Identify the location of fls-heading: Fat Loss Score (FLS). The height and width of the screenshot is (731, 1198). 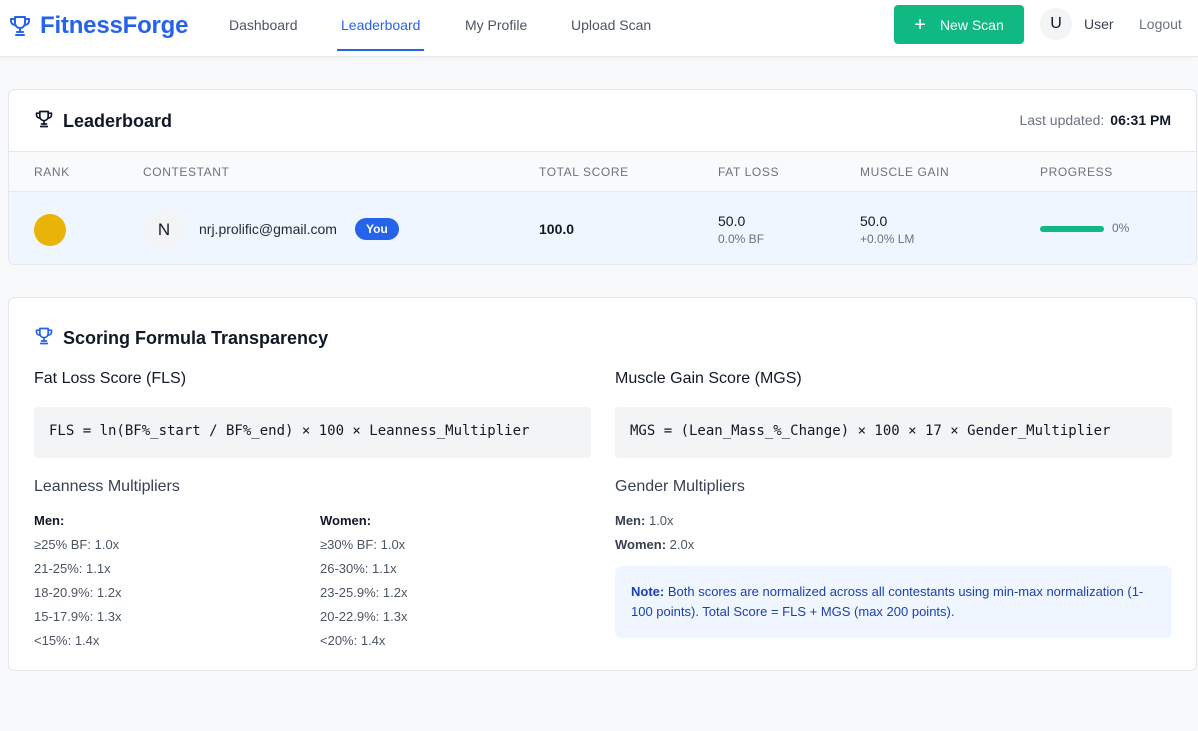
(110, 378).